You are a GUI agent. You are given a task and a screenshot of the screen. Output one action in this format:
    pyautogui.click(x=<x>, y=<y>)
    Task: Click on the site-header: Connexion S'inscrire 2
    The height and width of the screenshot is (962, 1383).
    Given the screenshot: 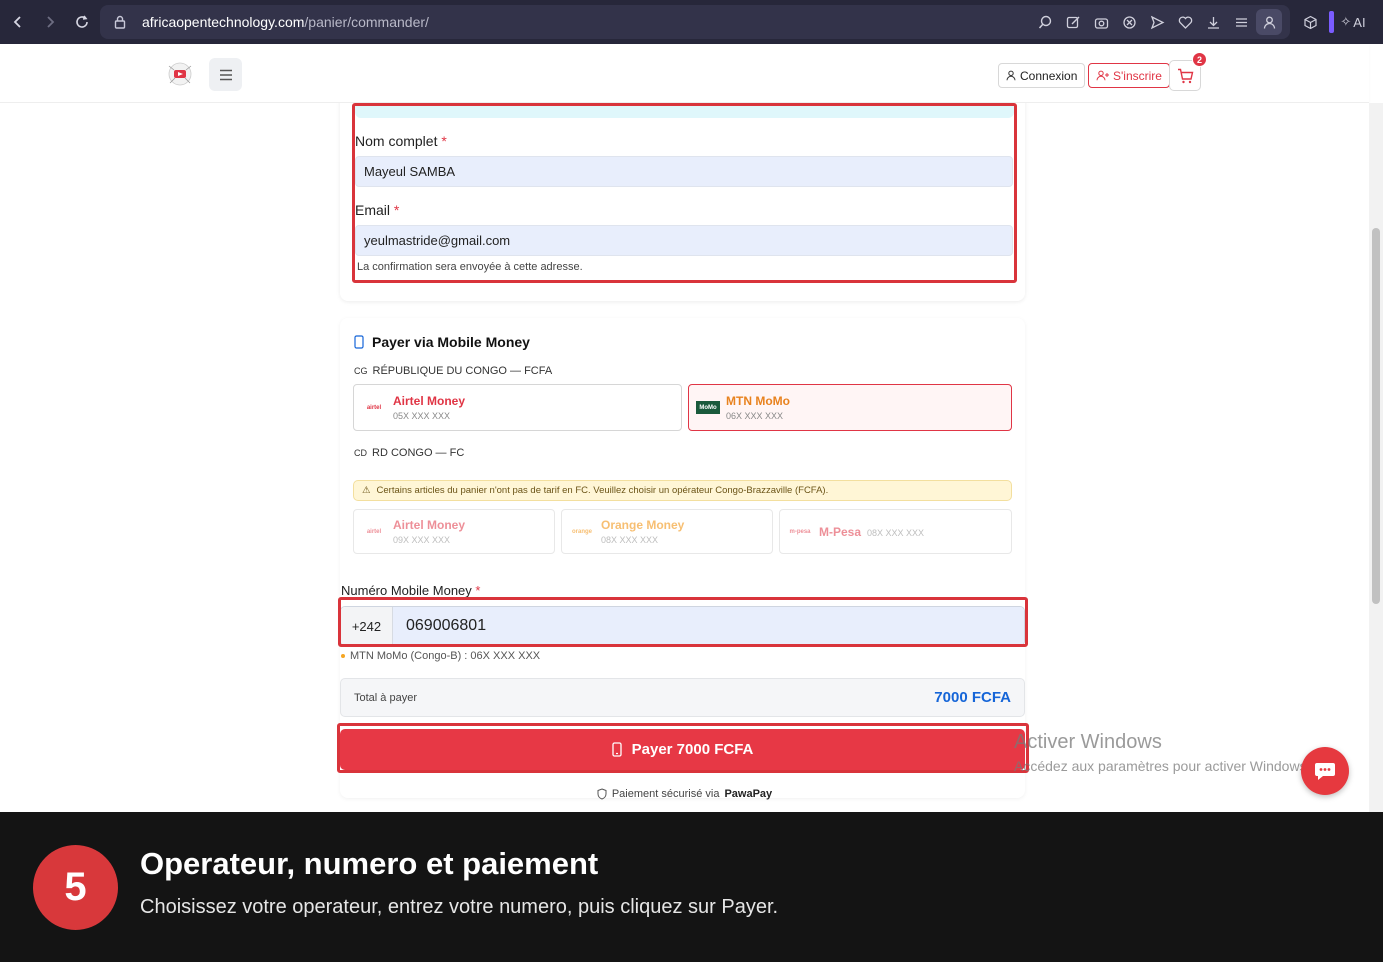 What is the action you would take?
    pyautogui.click(x=684, y=73)
    